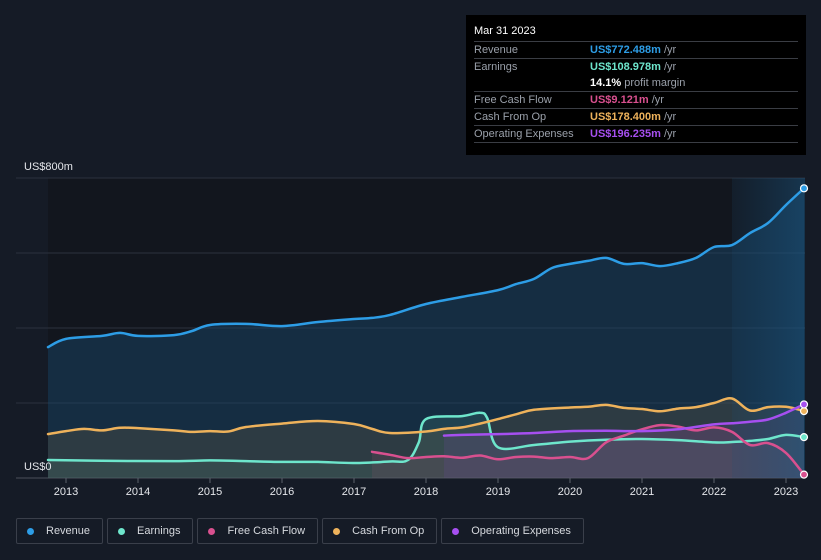  Describe the element at coordinates (804, 411) in the screenshot. I see `endpoint-cash-from-op` at that location.